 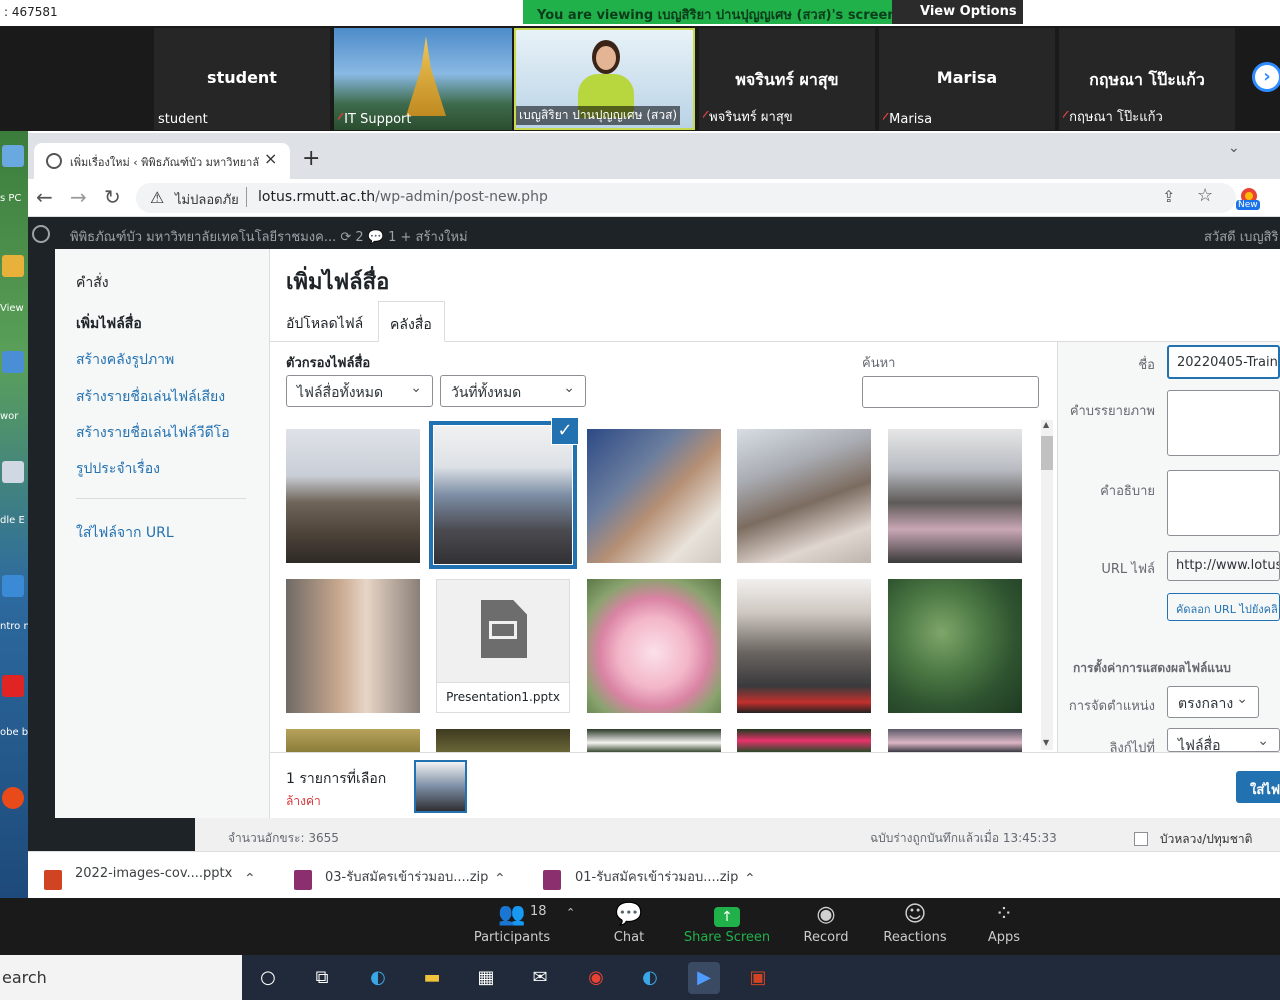 What do you see at coordinates (118, 469) in the screenshot?
I see `menu-featured-image: รูปประจำเรื่อง` at bounding box center [118, 469].